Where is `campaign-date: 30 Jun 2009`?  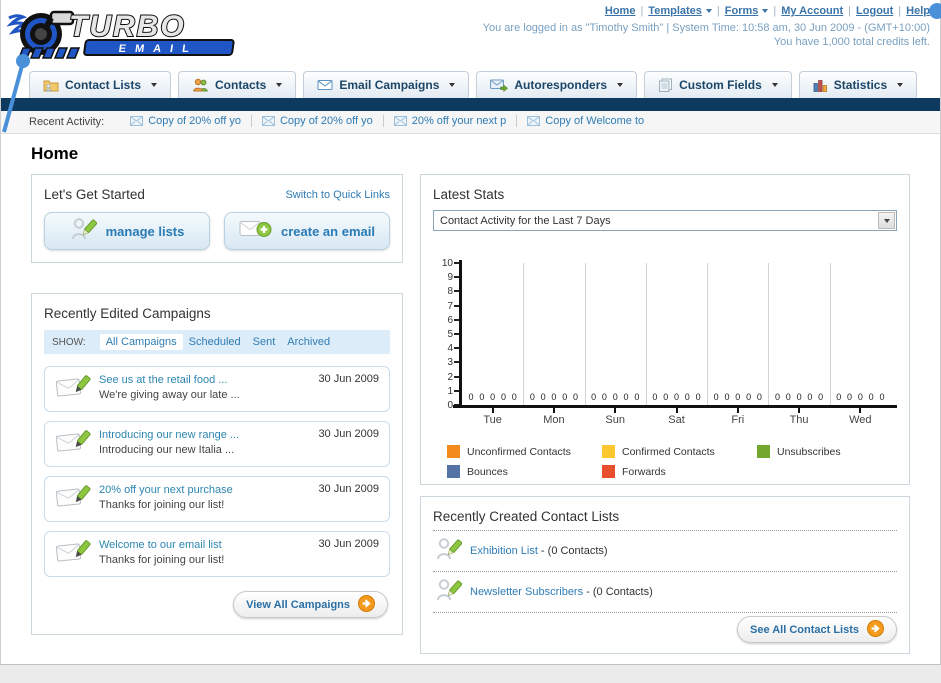
campaign-date: 30 Jun 2009 is located at coordinates (348, 489).